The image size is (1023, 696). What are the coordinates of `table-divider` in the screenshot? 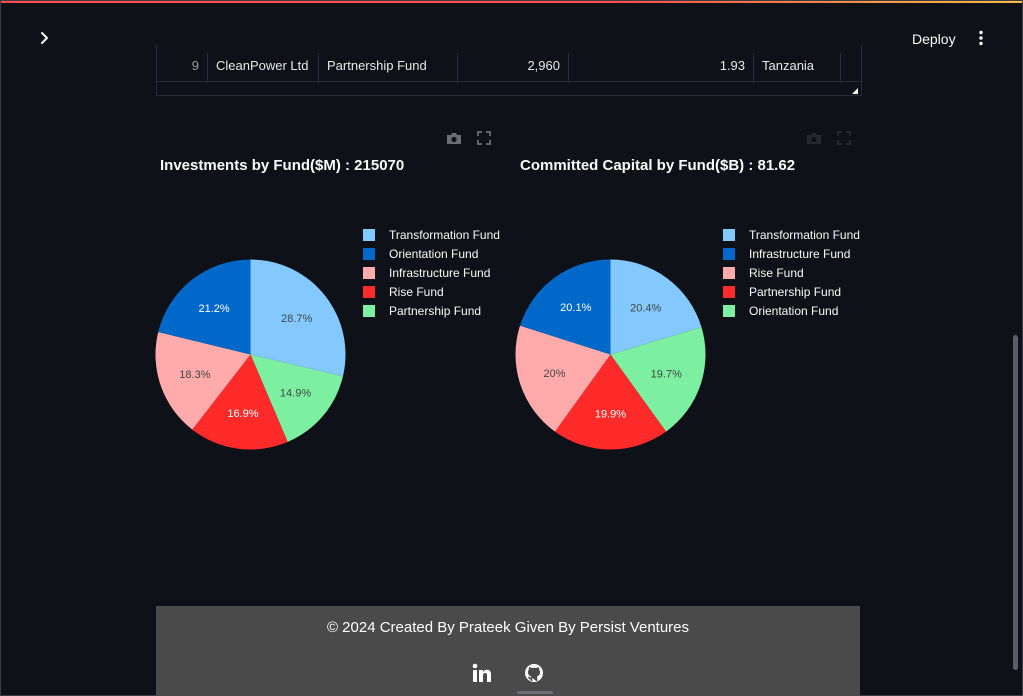 It's located at (509, 81).